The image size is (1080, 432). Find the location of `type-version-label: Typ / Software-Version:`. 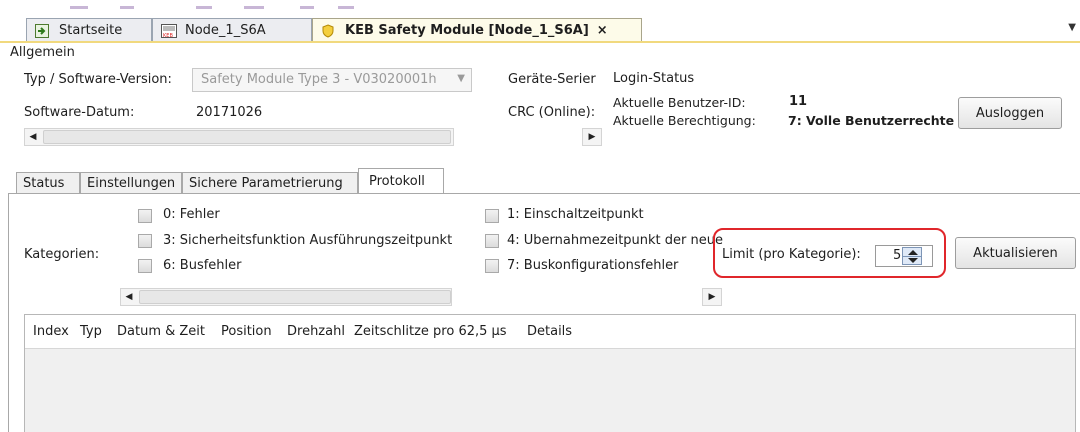

type-version-label: Typ / Software-Version: is located at coordinates (98, 79).